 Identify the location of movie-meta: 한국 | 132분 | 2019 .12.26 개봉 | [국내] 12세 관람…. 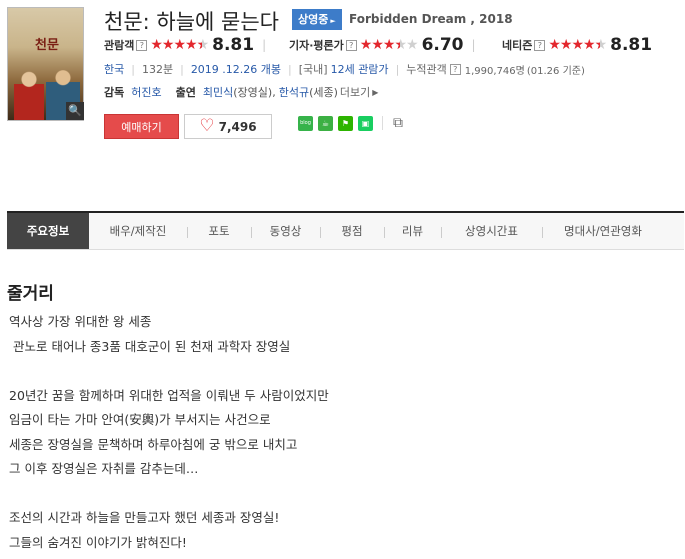
(344, 69).